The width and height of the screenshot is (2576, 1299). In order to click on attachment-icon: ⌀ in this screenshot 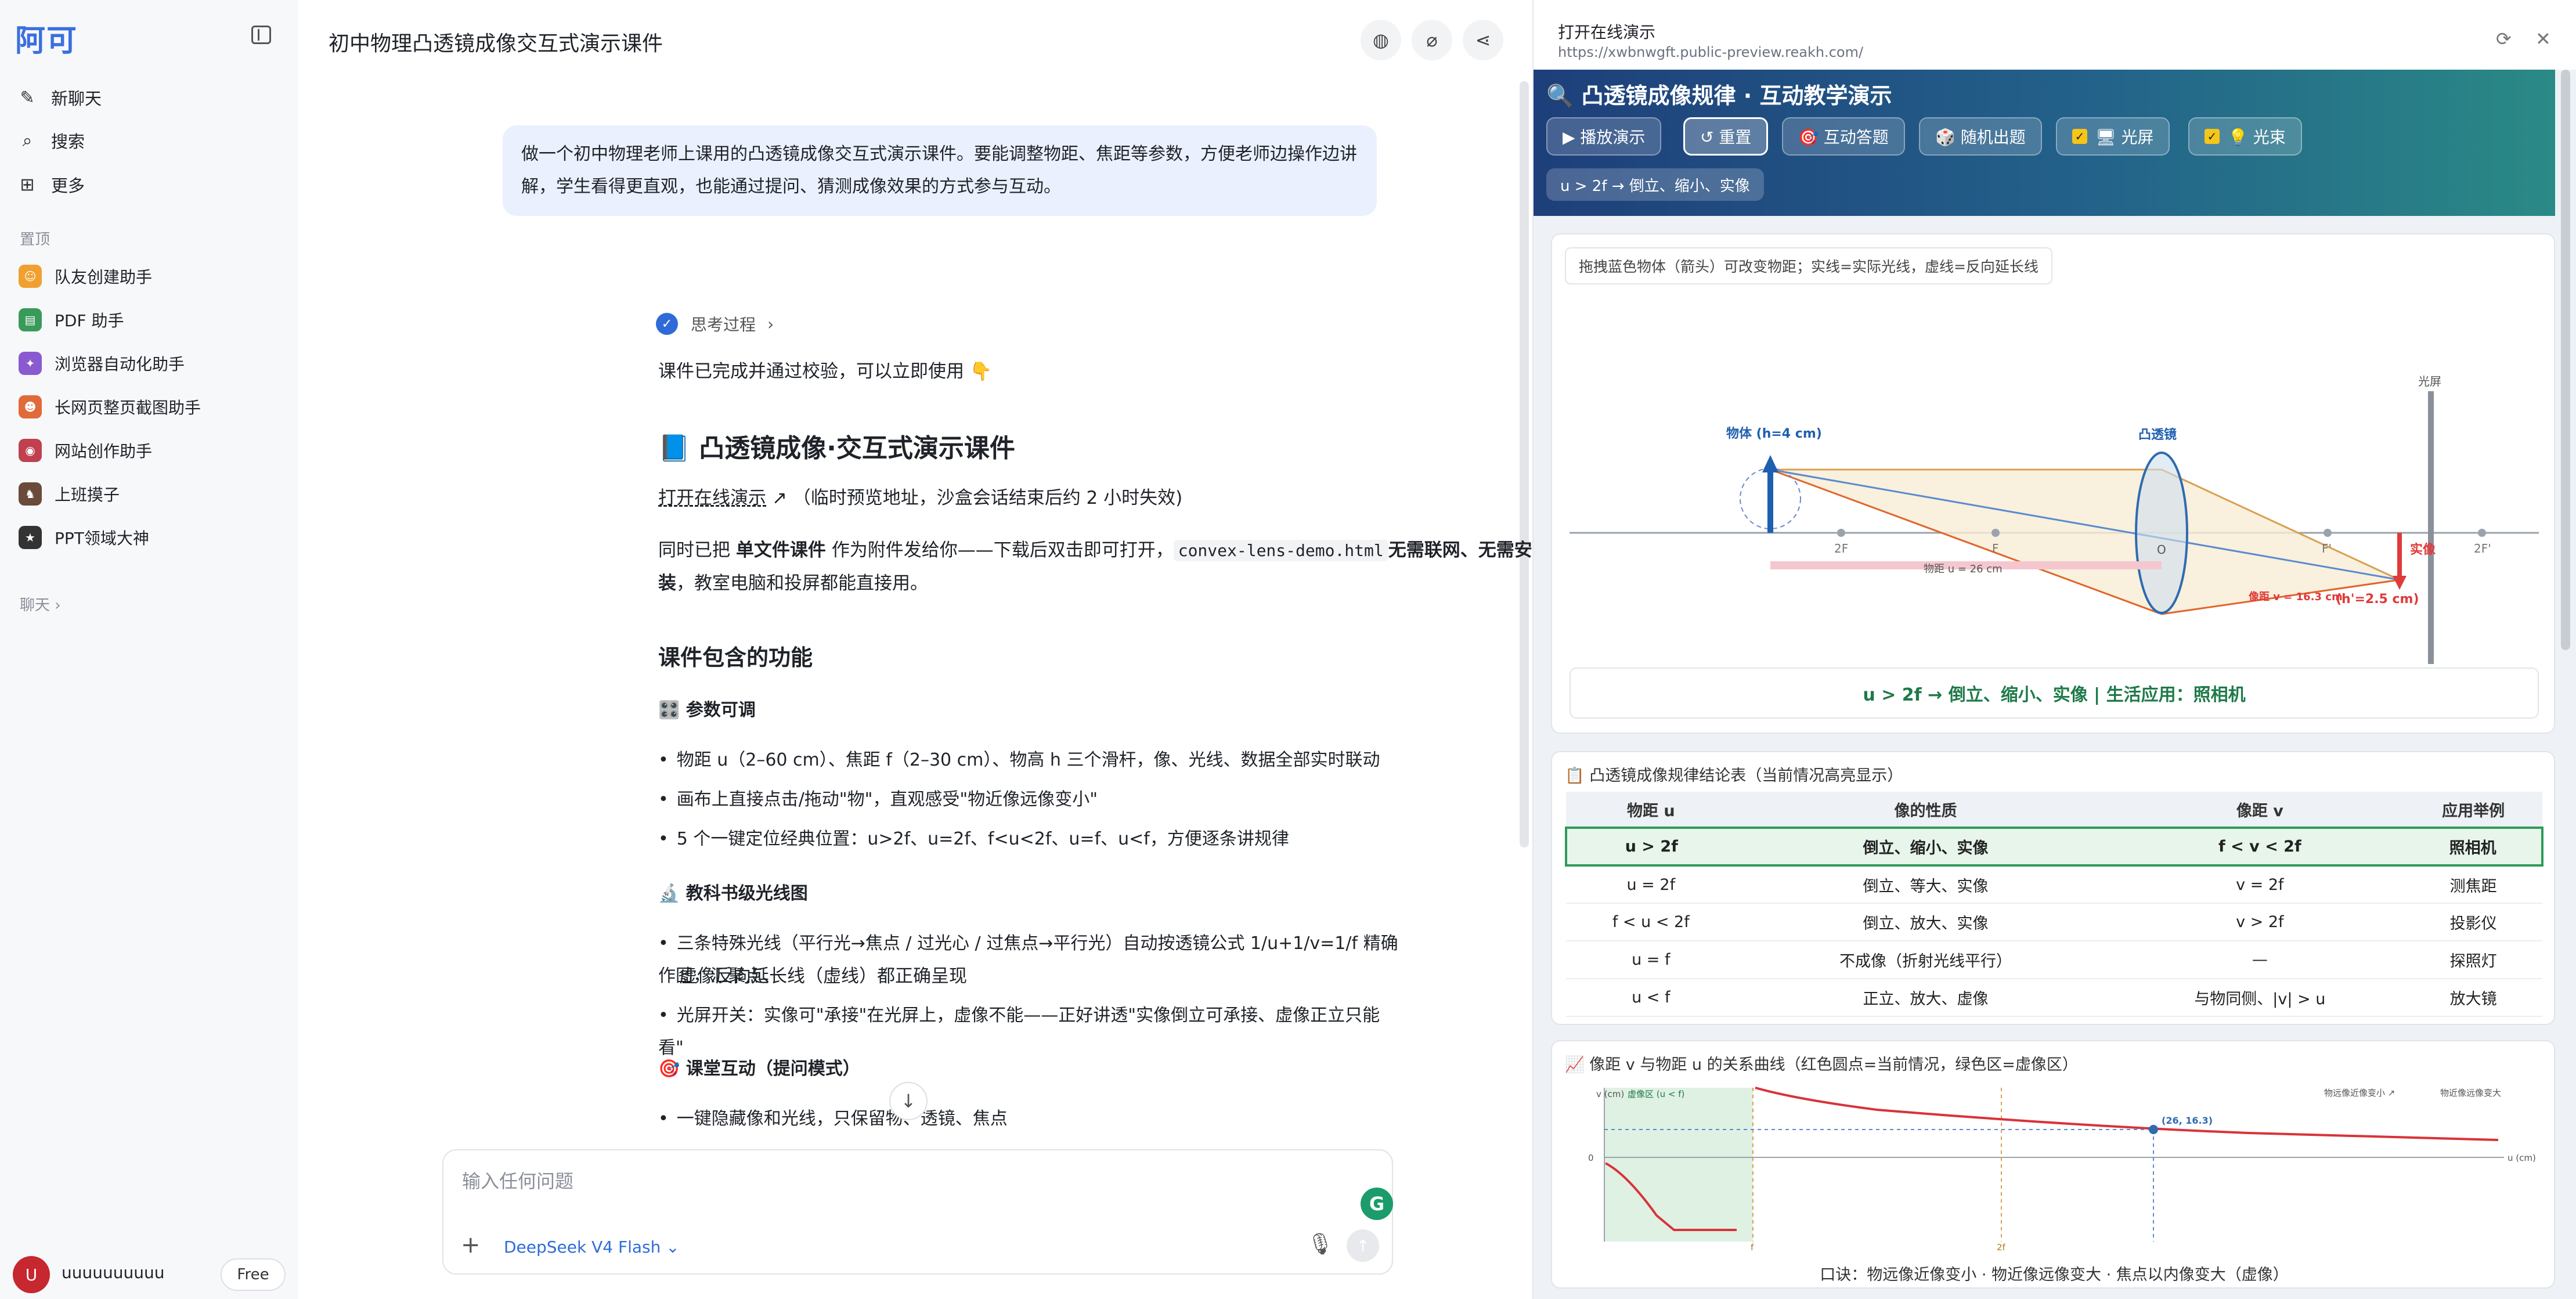, I will do `click(1432, 40)`.